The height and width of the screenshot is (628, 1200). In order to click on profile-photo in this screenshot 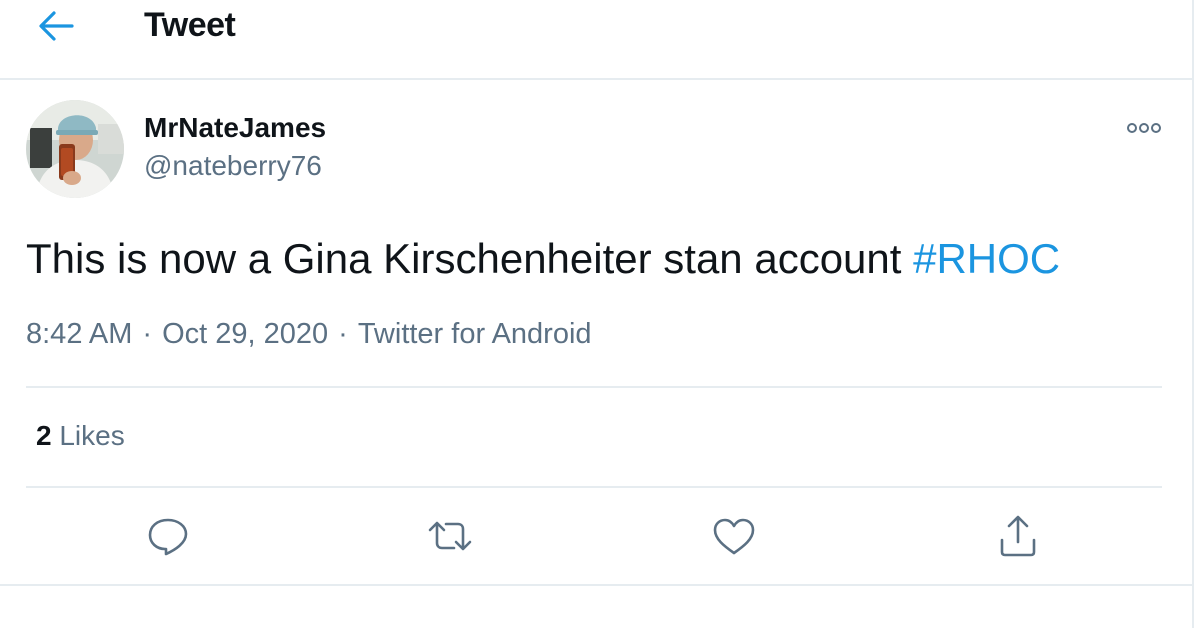, I will do `click(75, 149)`.